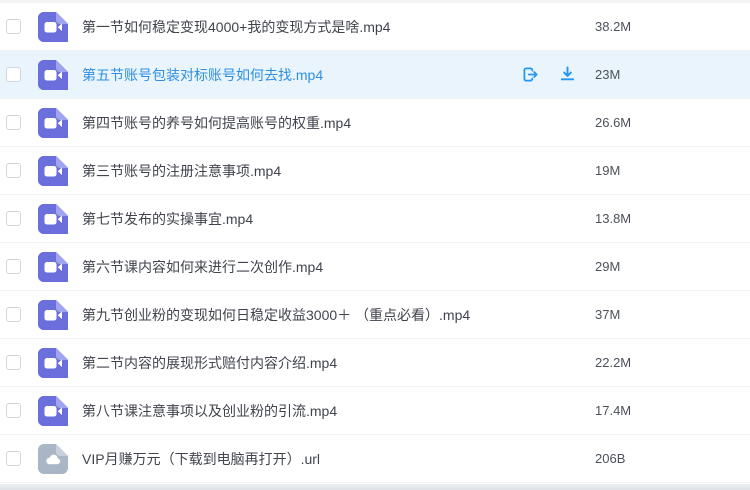  I want to click on download-icon, so click(567, 74).